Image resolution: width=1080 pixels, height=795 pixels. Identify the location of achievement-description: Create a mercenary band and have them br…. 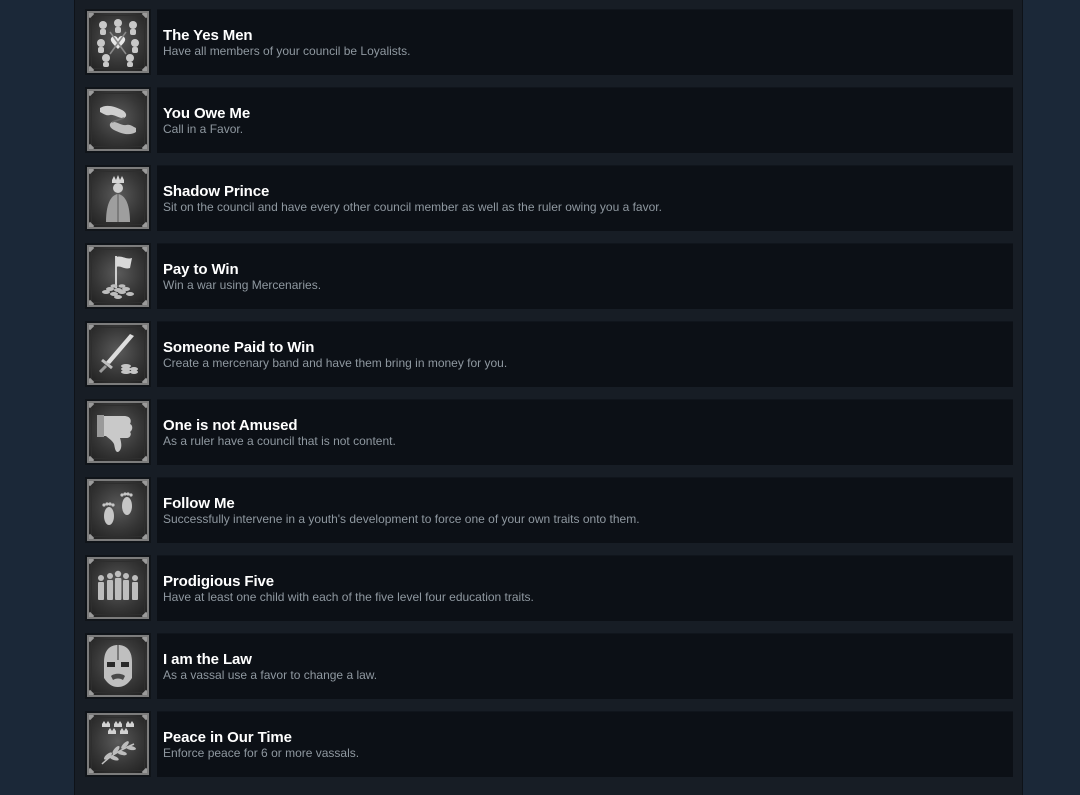
(335, 363).